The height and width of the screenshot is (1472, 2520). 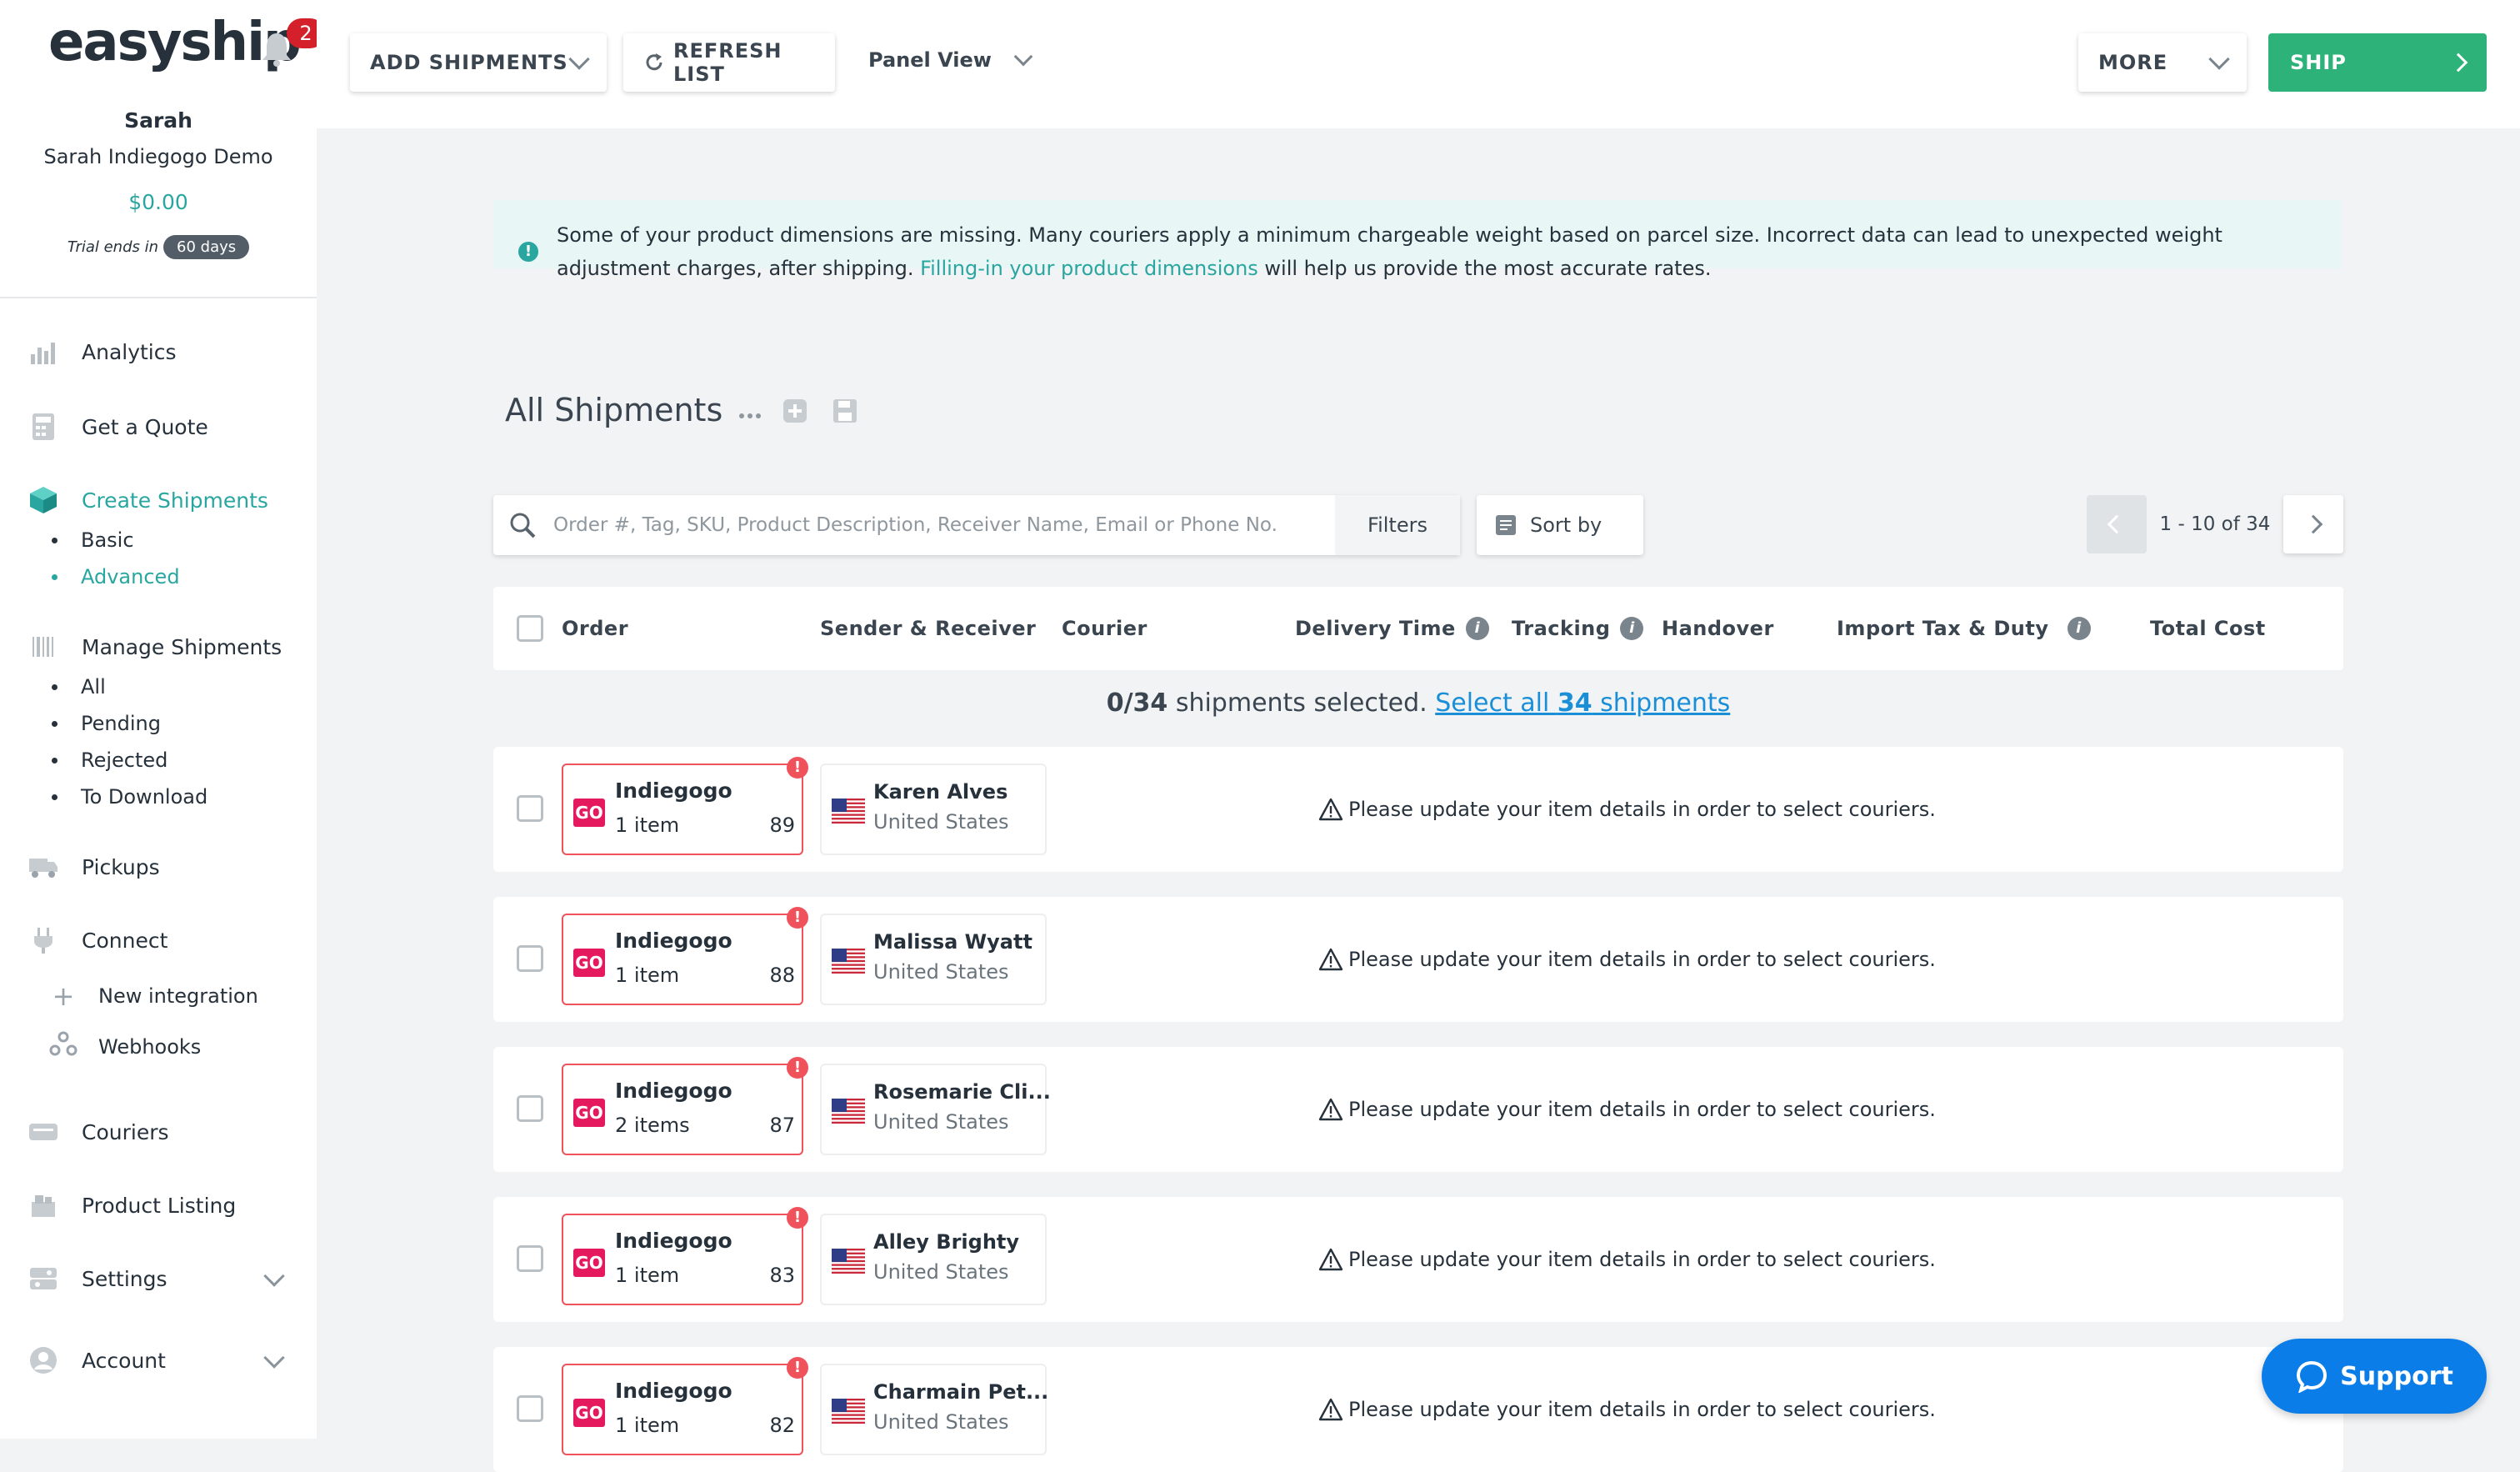 What do you see at coordinates (685, 1406) in the screenshot?
I see `order-card: GO Indiegogo 1 item 82!` at bounding box center [685, 1406].